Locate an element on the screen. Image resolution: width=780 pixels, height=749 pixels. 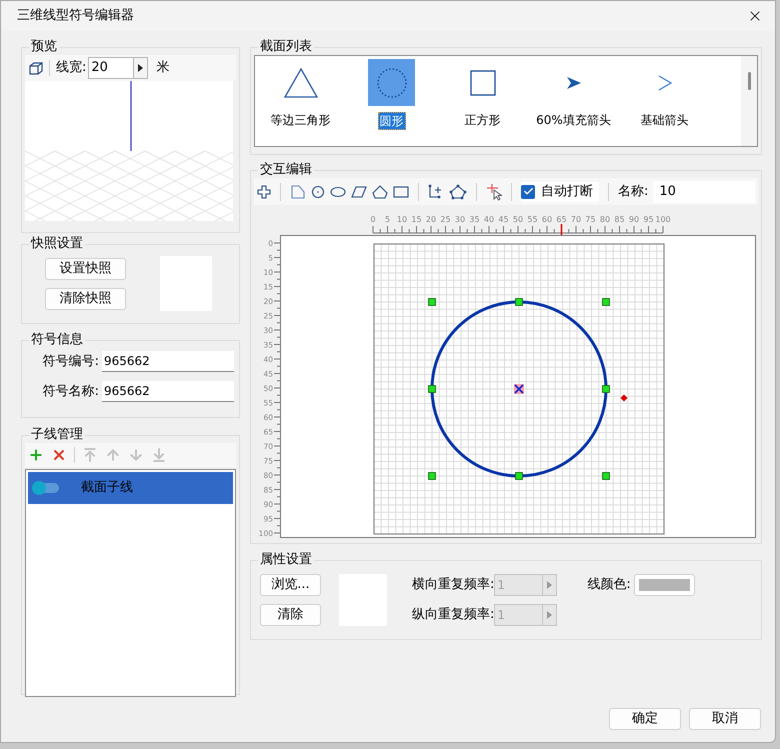
crosshair-add-icon is located at coordinates (264, 191).